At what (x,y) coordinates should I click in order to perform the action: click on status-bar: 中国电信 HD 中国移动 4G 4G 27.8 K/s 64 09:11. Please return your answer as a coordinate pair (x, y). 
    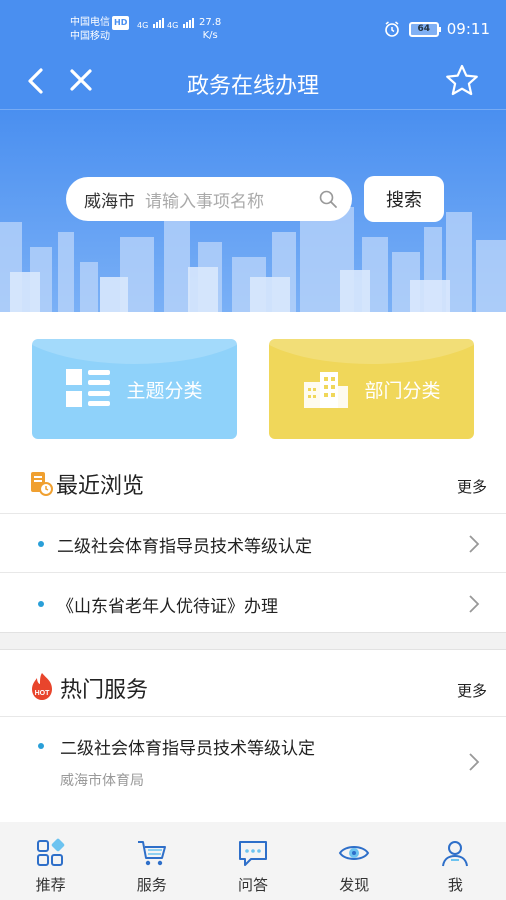
    Looking at the image, I should click on (253, 28).